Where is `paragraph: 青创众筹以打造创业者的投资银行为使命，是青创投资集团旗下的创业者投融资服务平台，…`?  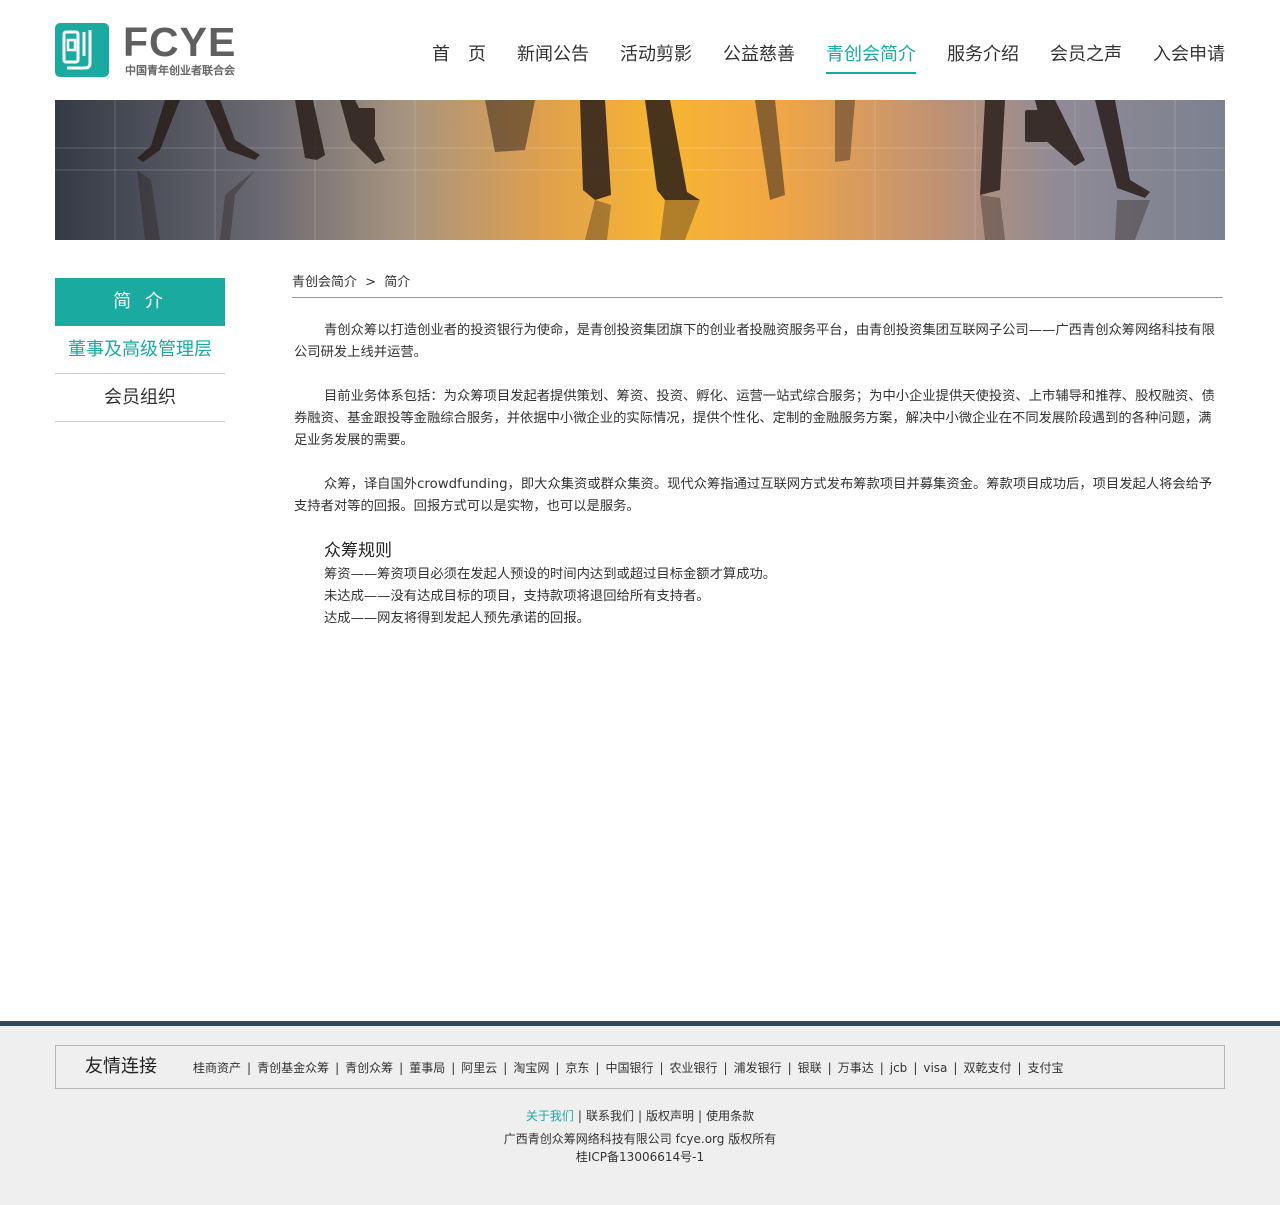 paragraph: 青创众筹以打造创业者的投资银行为使命，是青创投资集团旗下的创业者投融资服务平台，… is located at coordinates (754, 341).